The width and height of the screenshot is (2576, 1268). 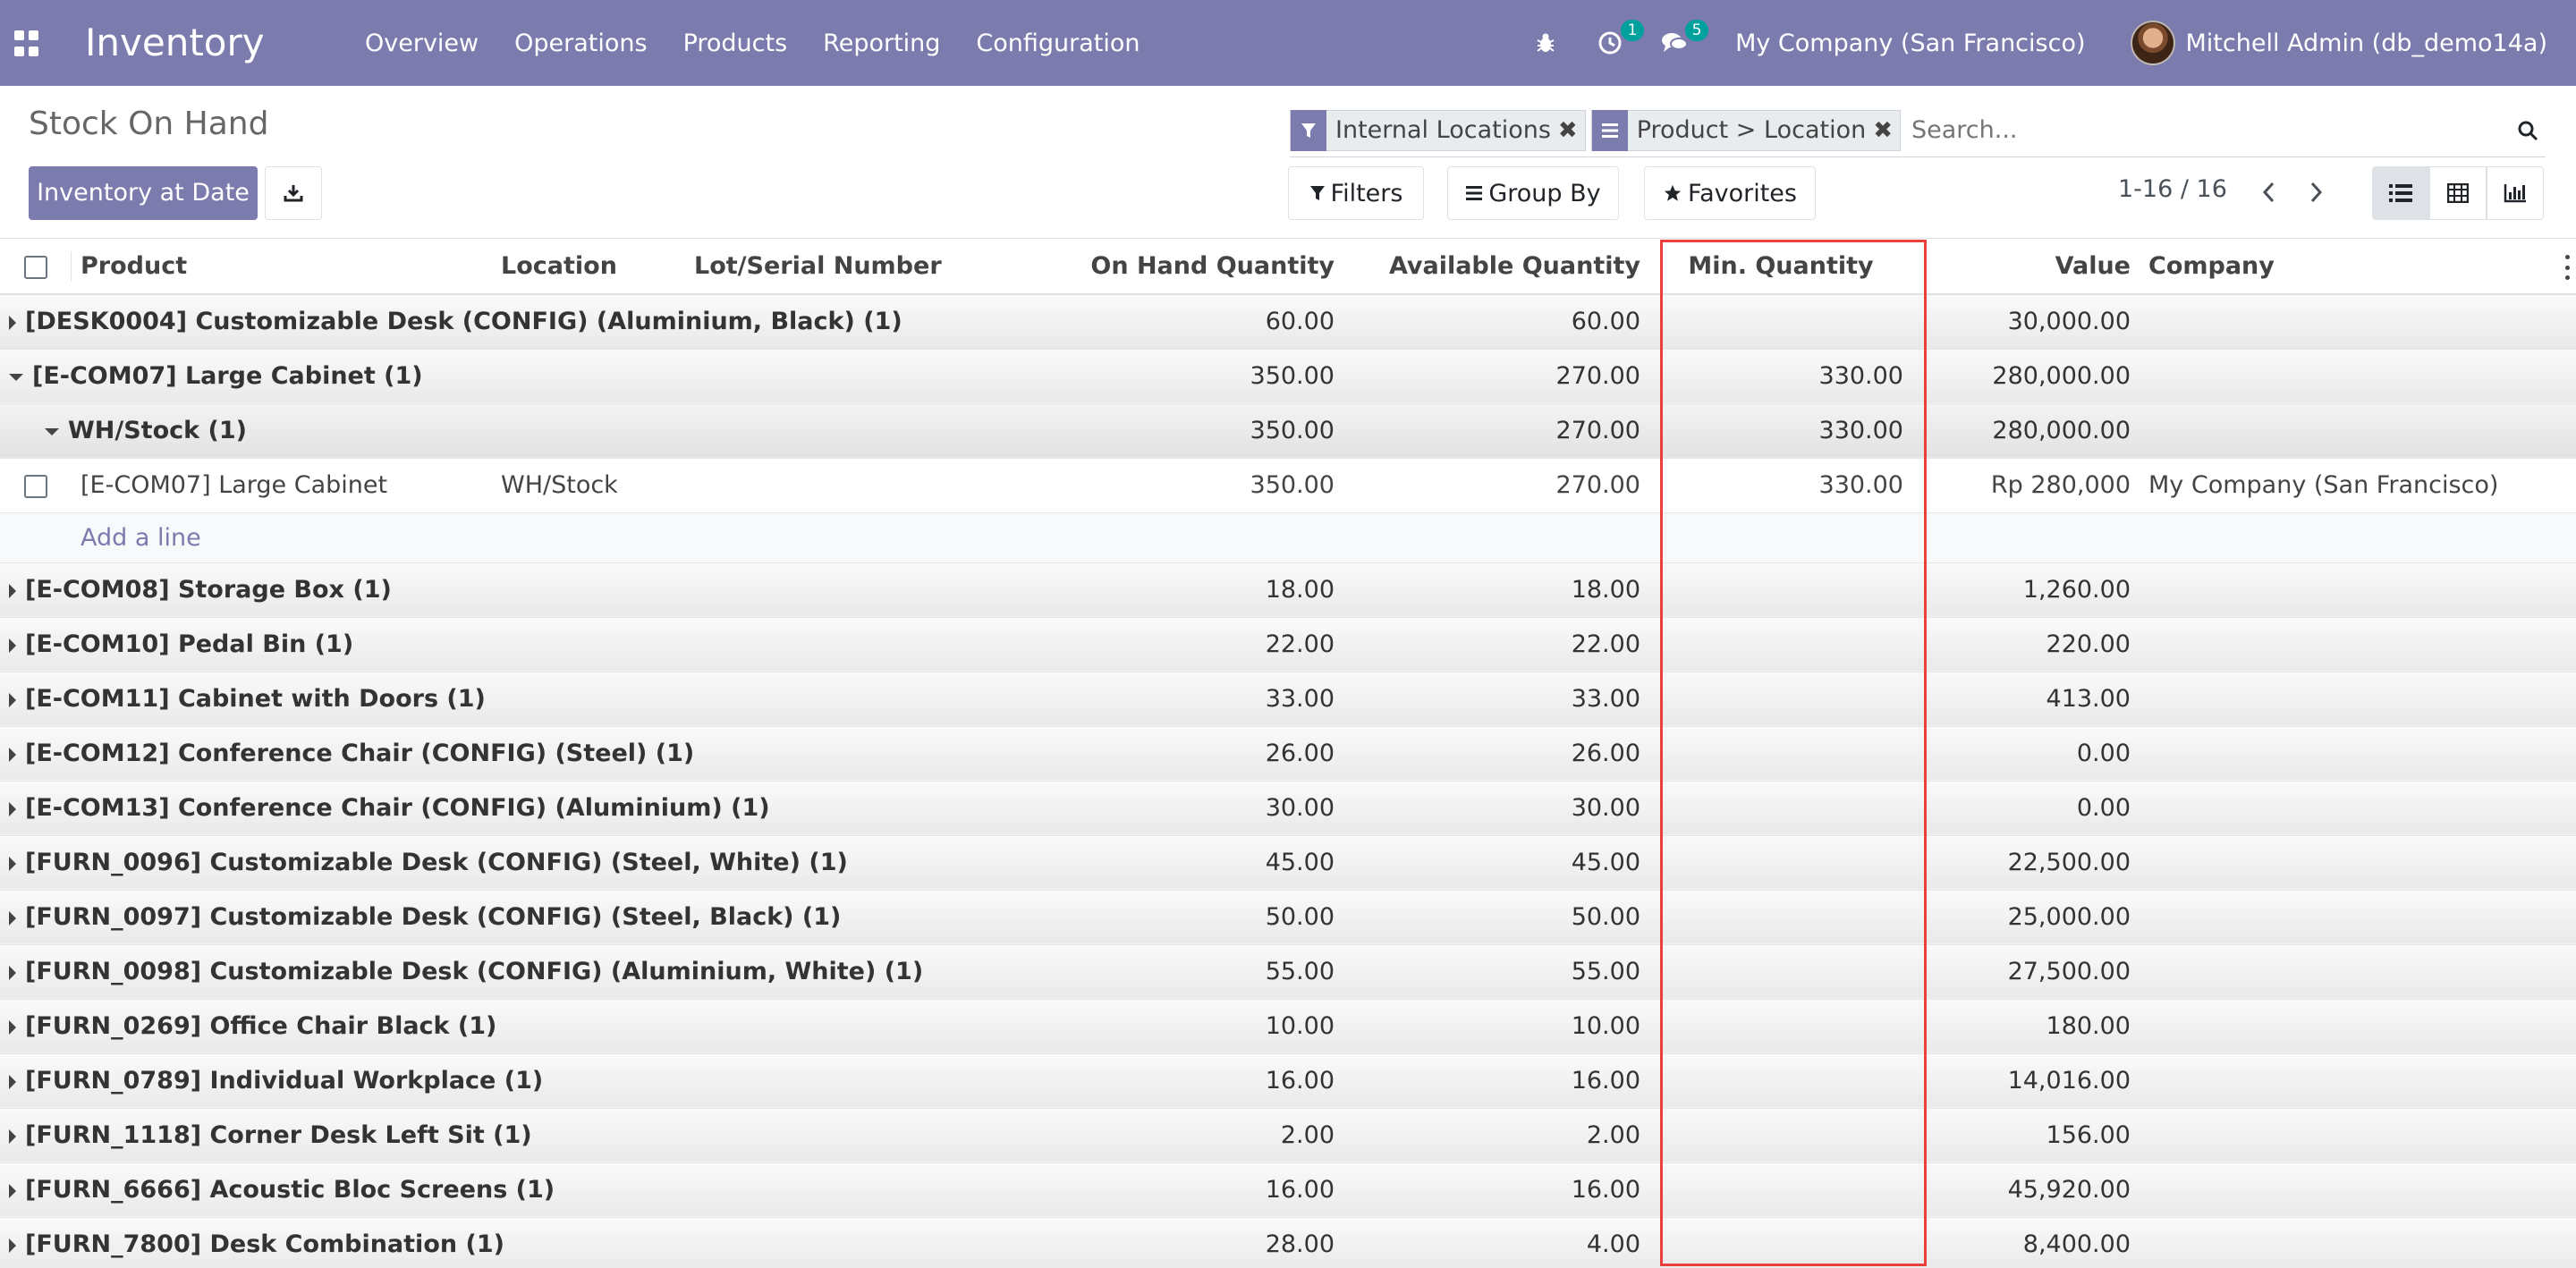 What do you see at coordinates (2026, 699) in the screenshot?
I see `group-value: 413.00` at bounding box center [2026, 699].